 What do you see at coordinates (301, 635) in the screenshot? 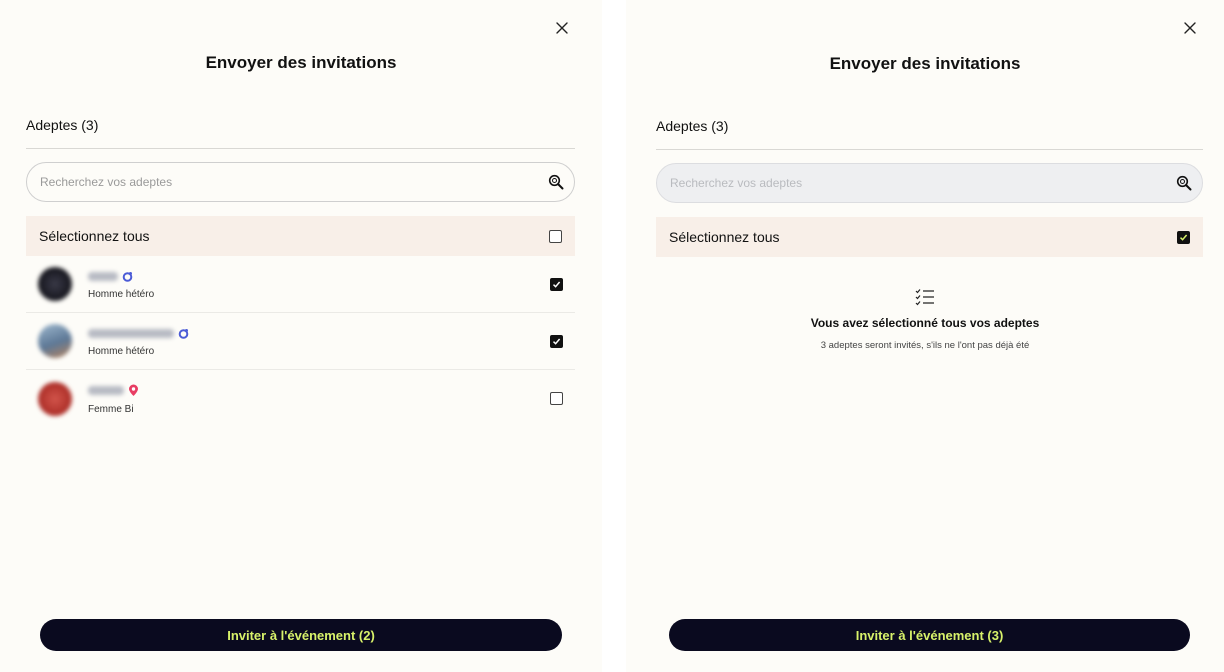
I see `invite-button: Inviter à l'événement (2)` at bounding box center [301, 635].